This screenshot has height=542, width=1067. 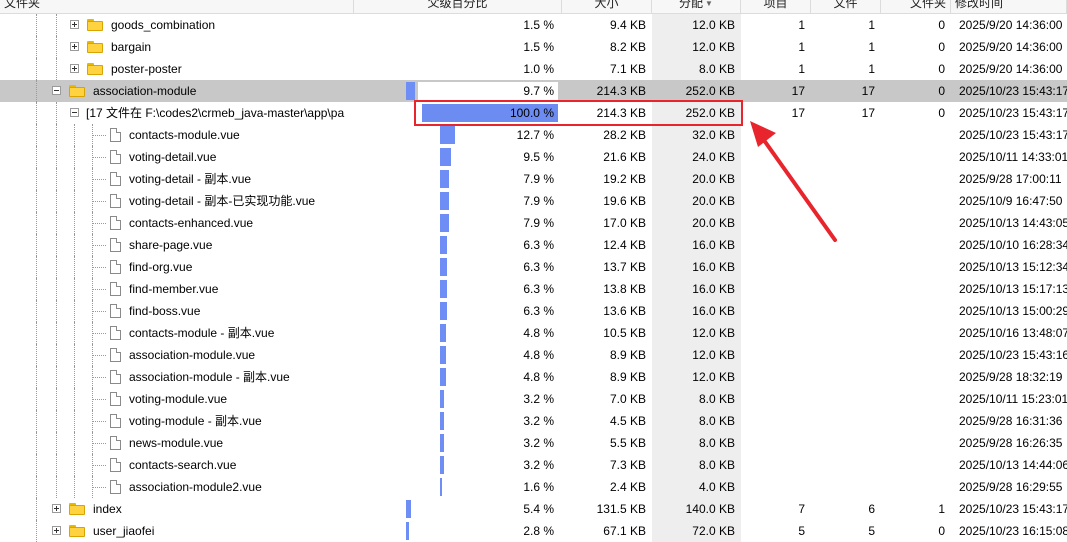 What do you see at coordinates (916, 6) in the screenshot?
I see `header-subfolders: 文件夹` at bounding box center [916, 6].